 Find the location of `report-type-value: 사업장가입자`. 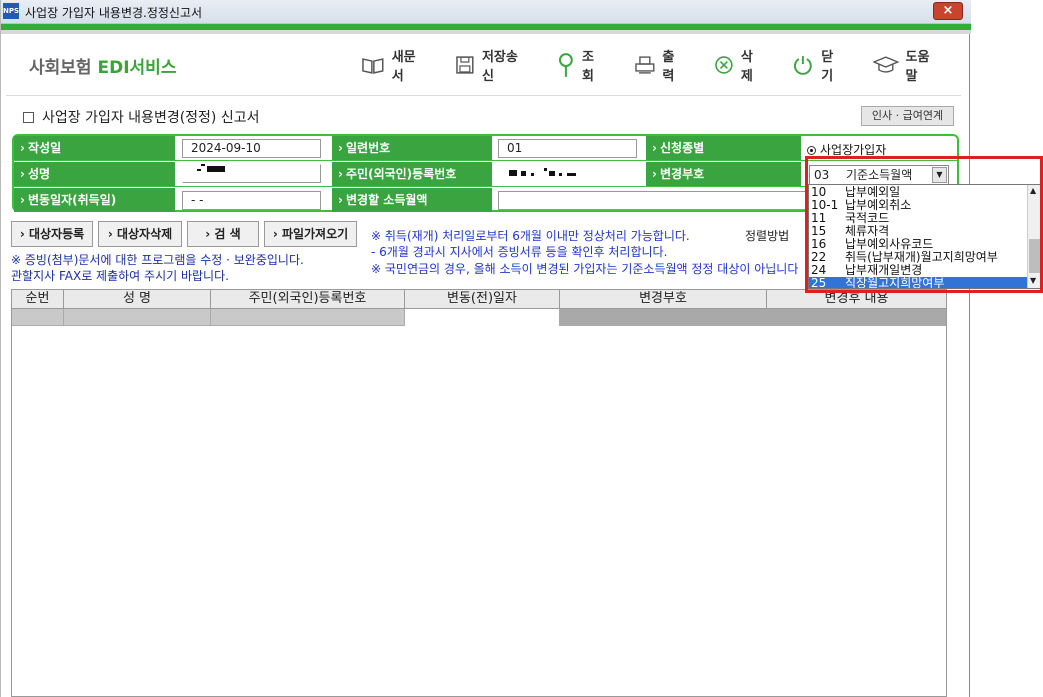

report-type-value: 사업장가입자 is located at coordinates (853, 150).